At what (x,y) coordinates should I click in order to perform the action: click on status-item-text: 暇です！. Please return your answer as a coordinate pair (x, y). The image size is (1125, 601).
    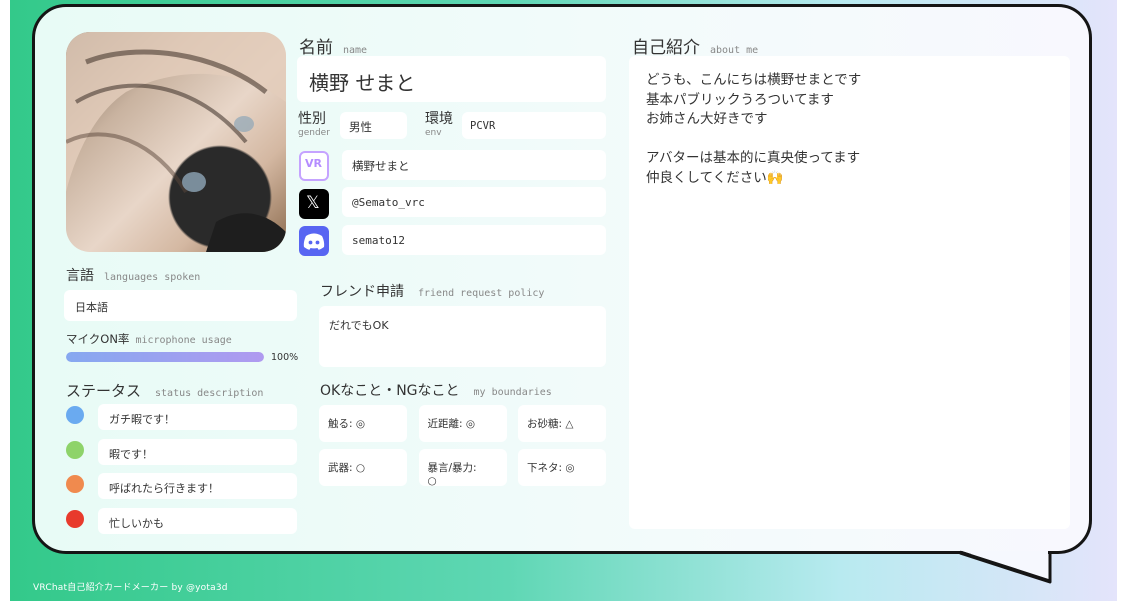
    Looking at the image, I should click on (131, 454).